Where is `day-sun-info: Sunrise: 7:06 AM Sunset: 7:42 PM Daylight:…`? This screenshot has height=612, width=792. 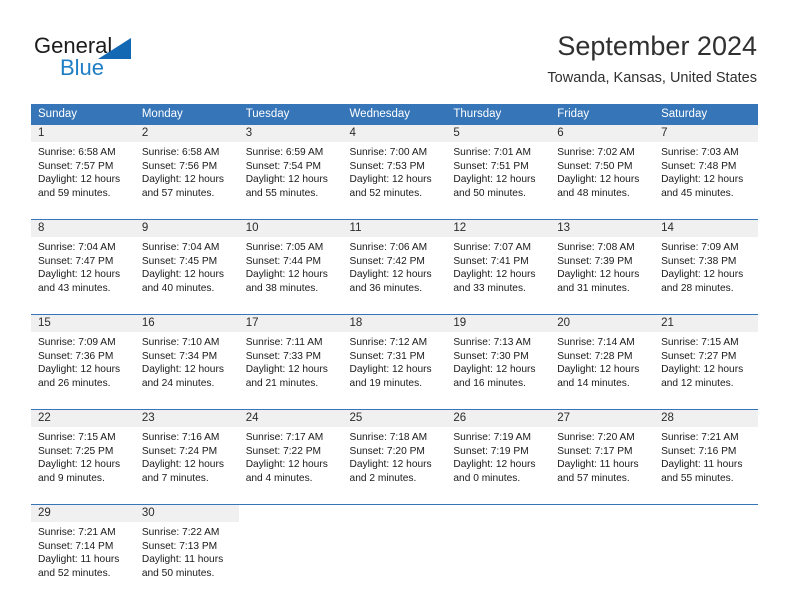 day-sun-info: Sunrise: 7:06 AM Sunset: 7:42 PM Daylight:… is located at coordinates (395, 266).